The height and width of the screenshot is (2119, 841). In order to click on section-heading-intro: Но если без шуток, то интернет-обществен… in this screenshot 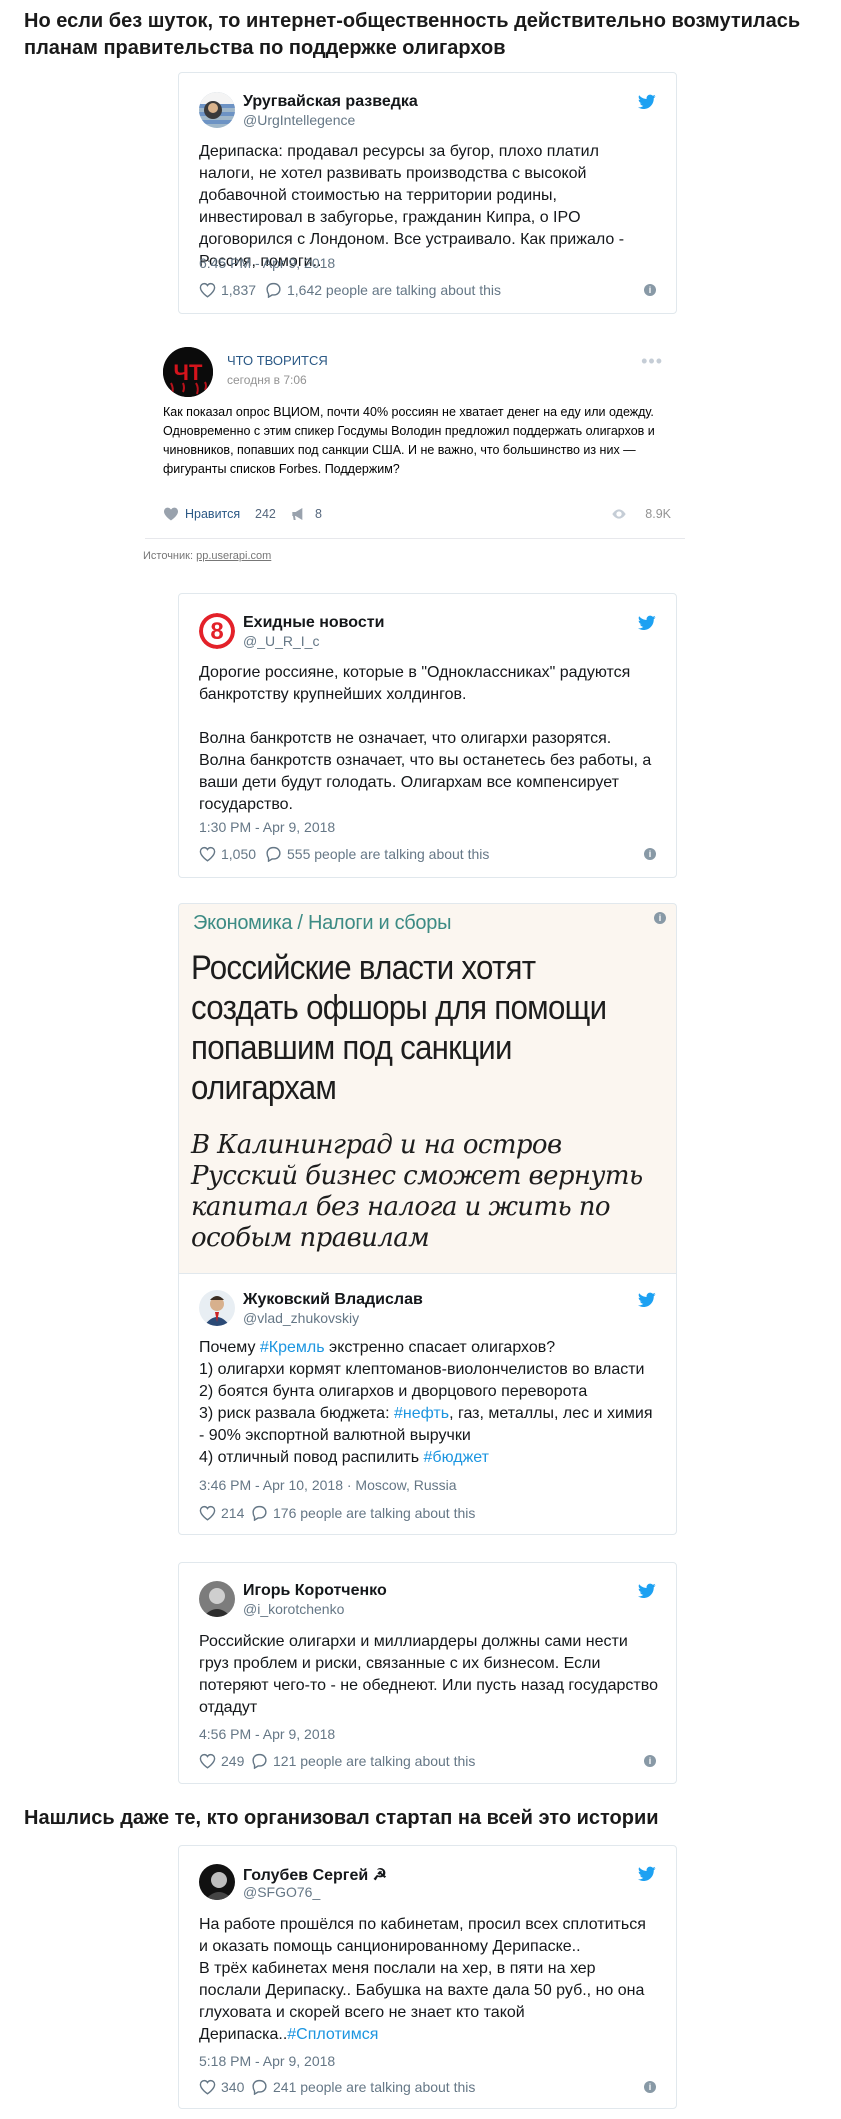, I will do `click(412, 34)`.